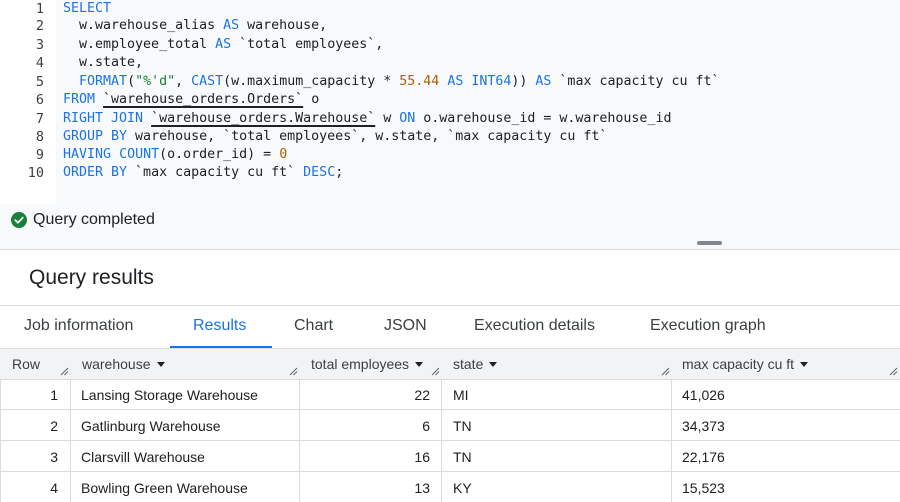 This screenshot has height=502, width=900. Describe the element at coordinates (407, 118) in the screenshot. I see `code-token: ON` at that location.